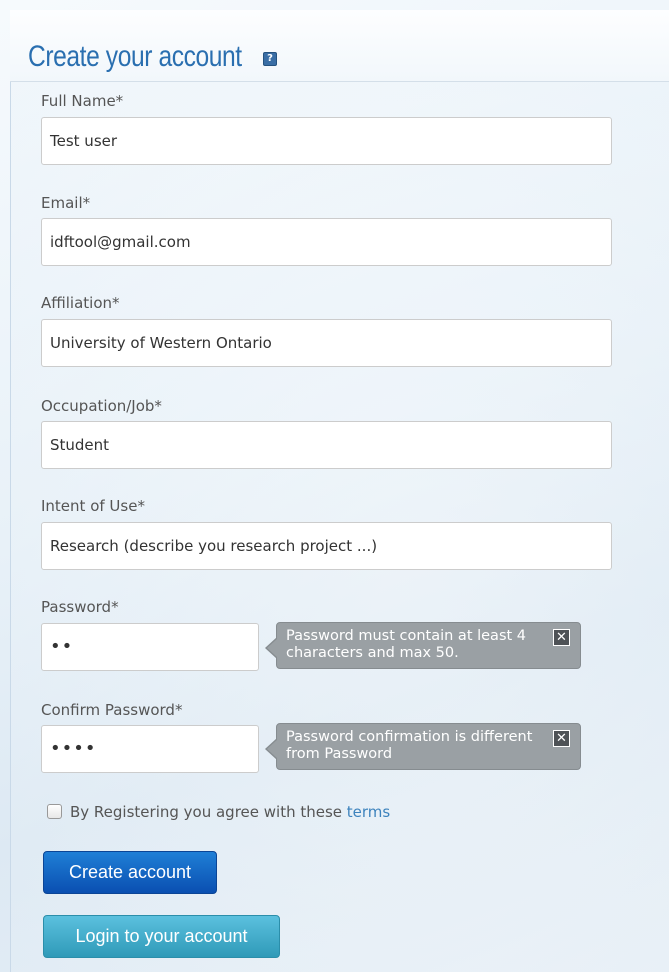 Image resolution: width=669 pixels, height=972 pixels. What do you see at coordinates (73, 748) in the screenshot?
I see `confirm-password-value: ••••` at bounding box center [73, 748].